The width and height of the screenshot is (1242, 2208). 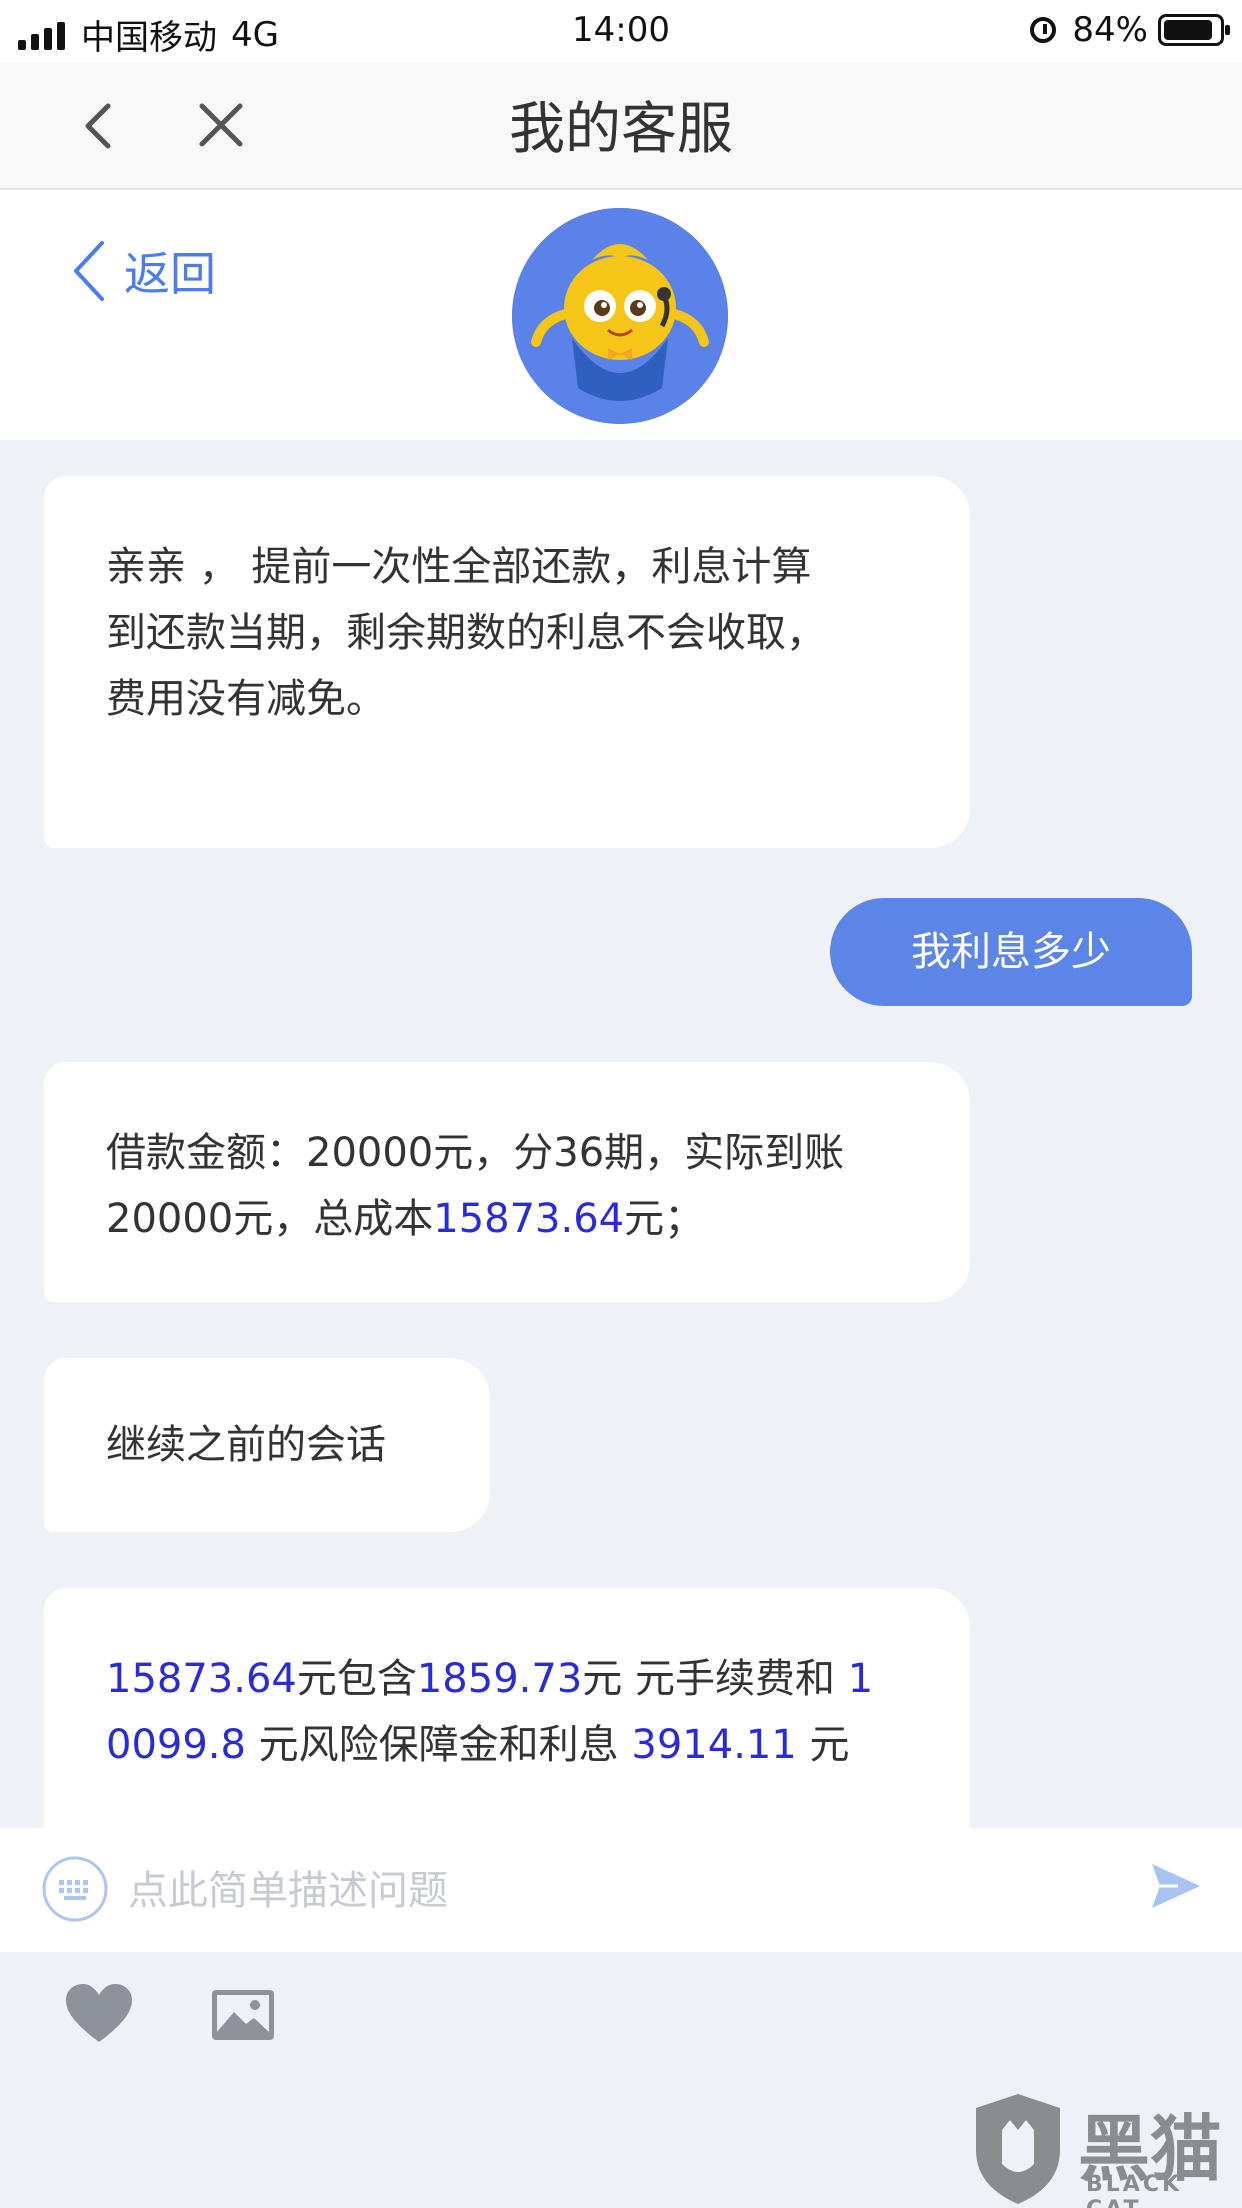 What do you see at coordinates (664, 1219) in the screenshot?
I see `message-text: 元；` at bounding box center [664, 1219].